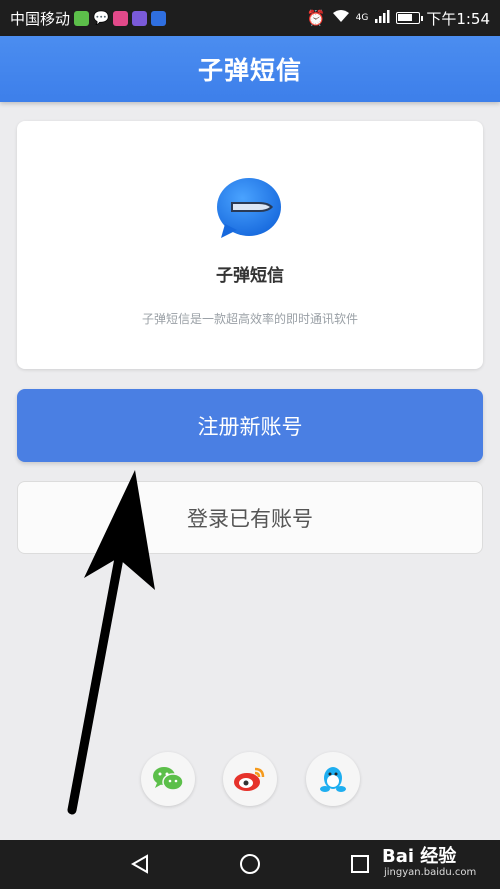  I want to click on recent-square-icon, so click(360, 864).